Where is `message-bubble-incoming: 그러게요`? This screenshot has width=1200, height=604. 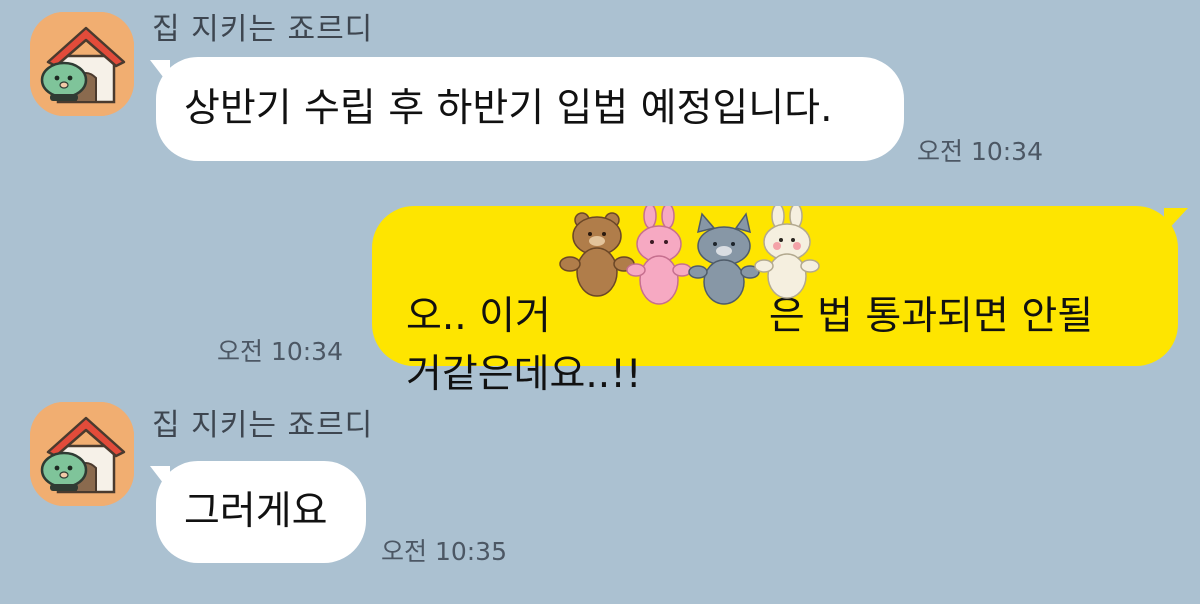
message-bubble-incoming: 그러게요 is located at coordinates (261, 512).